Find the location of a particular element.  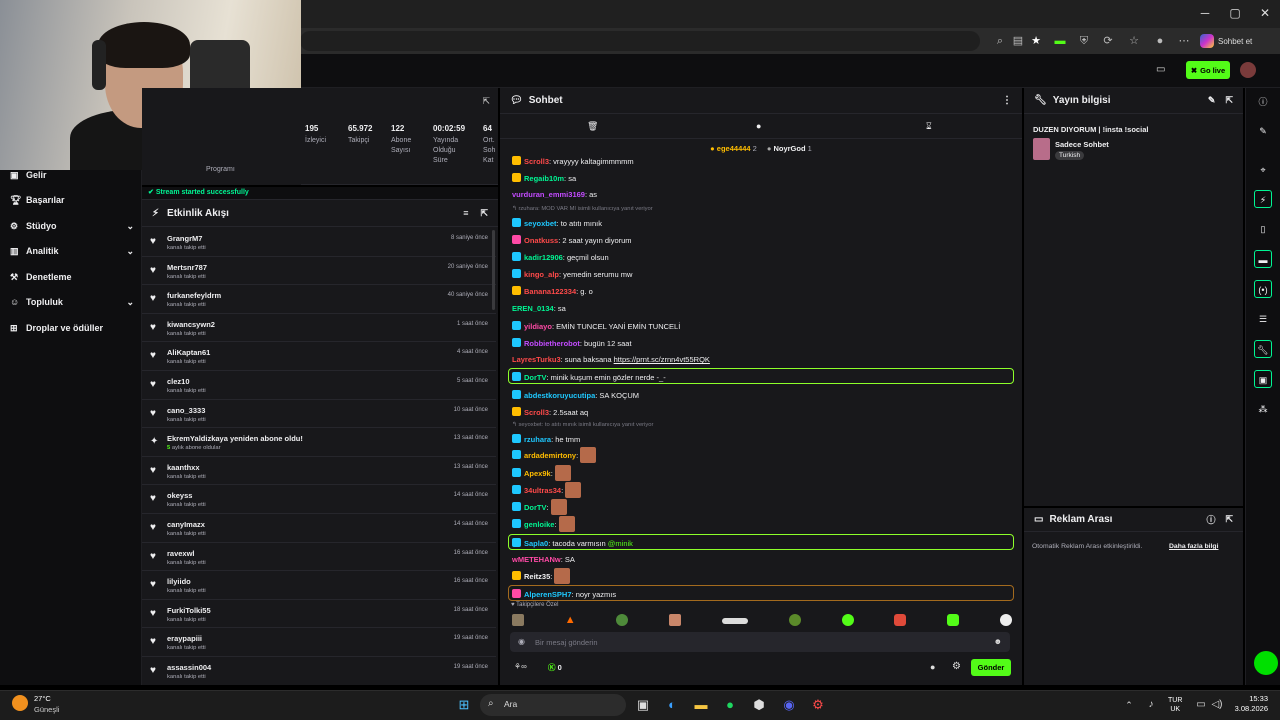

chat-message: Banana122334: g. o is located at coordinates (552, 291).